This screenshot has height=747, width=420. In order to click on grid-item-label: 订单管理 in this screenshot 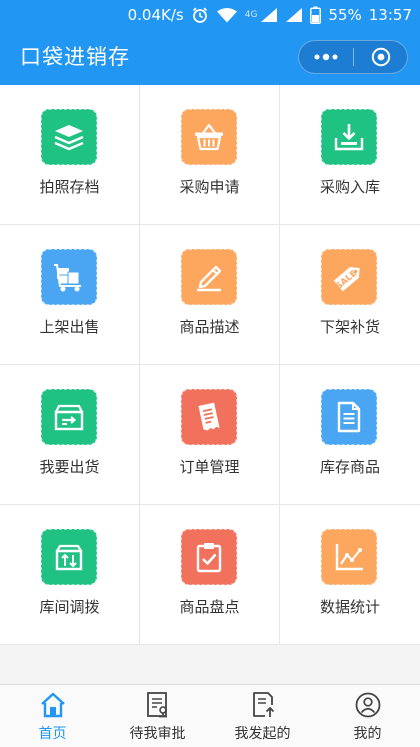, I will do `click(209, 467)`.